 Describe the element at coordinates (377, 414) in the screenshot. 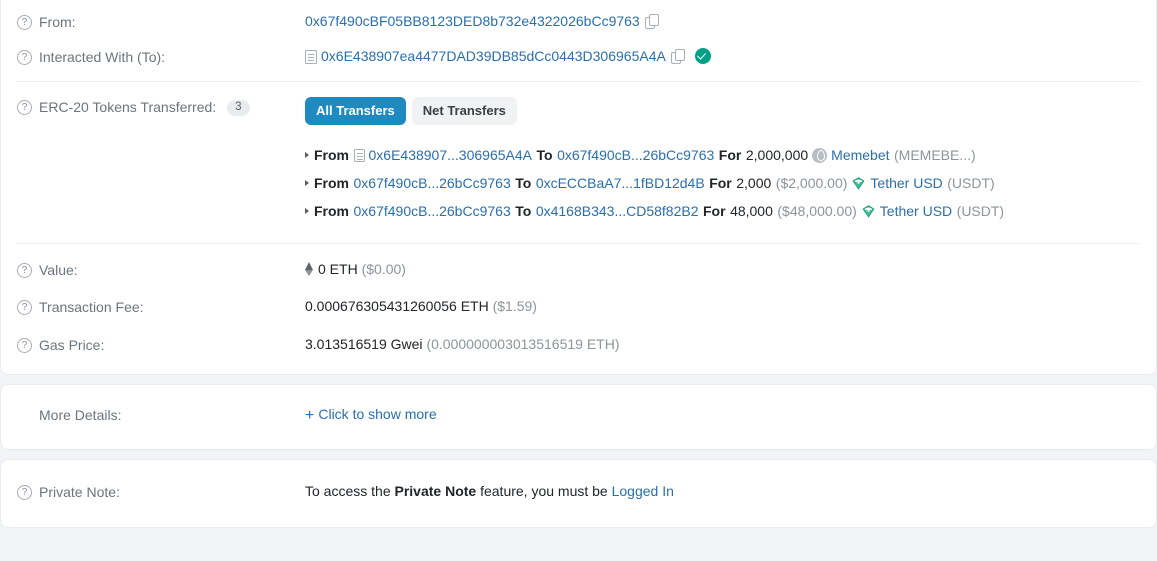

I see `click-to-show-more-label: Click to show more` at that location.